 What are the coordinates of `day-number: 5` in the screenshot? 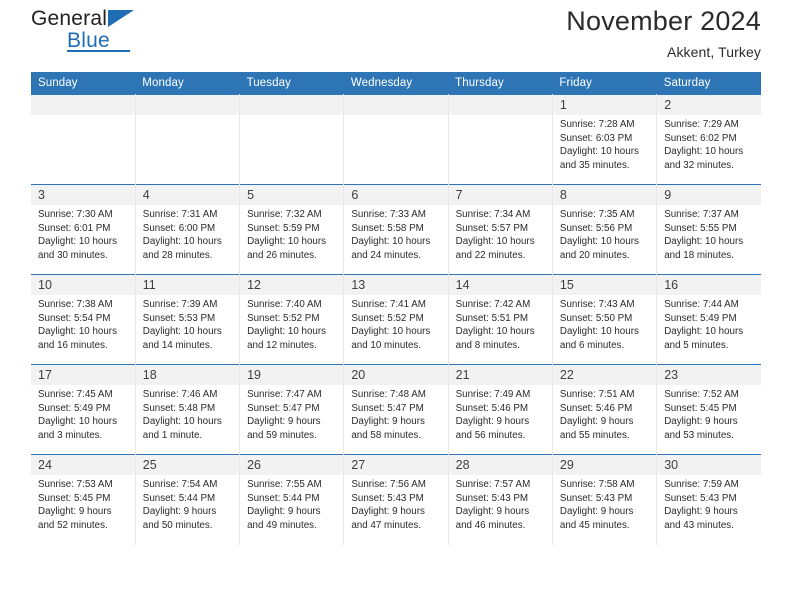 It's located at (292, 195).